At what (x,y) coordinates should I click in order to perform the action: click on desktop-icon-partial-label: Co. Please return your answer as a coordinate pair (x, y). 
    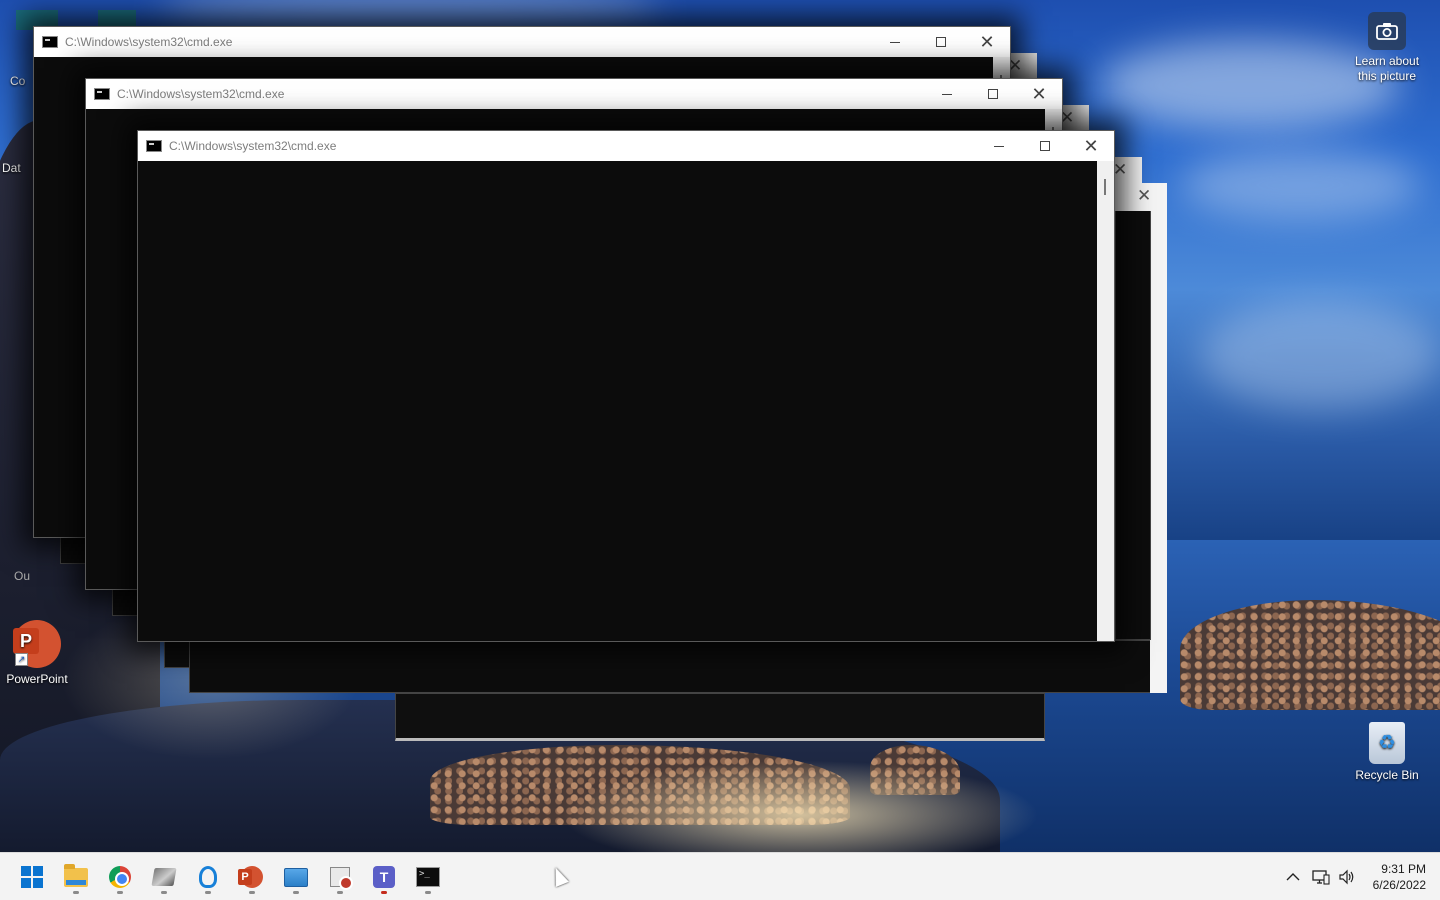
    Looking at the image, I should click on (18, 81).